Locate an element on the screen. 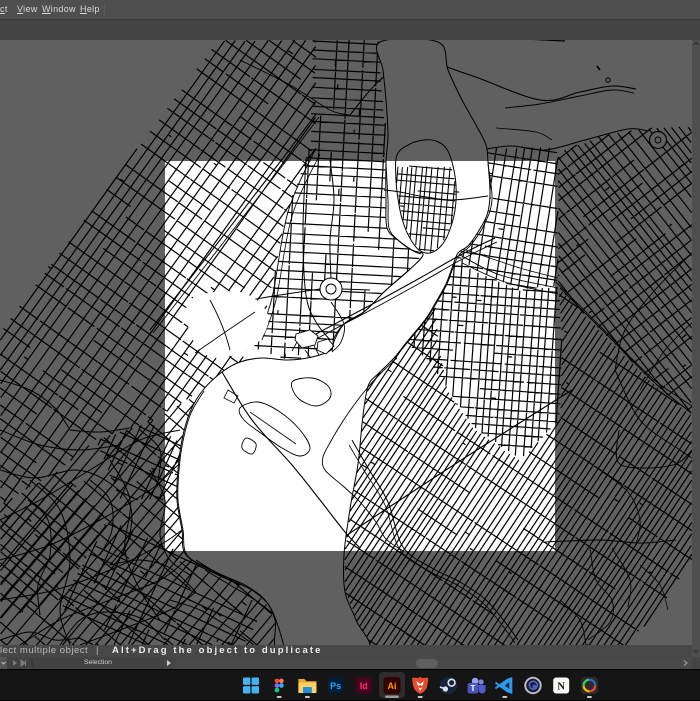  svg-text: Id is located at coordinates (364, 686).